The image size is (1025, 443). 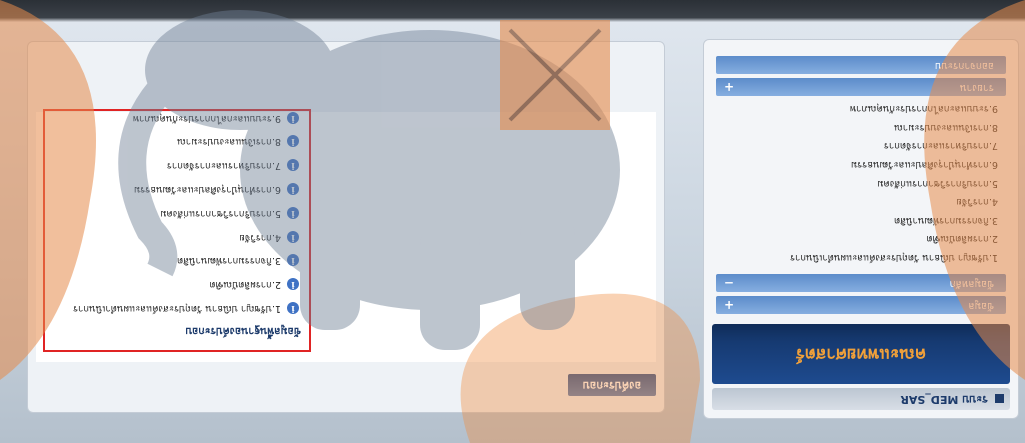 What do you see at coordinates (187, 284) in the screenshot?
I see `list-item: i 2.การผลิตบัณฑิต` at bounding box center [187, 284].